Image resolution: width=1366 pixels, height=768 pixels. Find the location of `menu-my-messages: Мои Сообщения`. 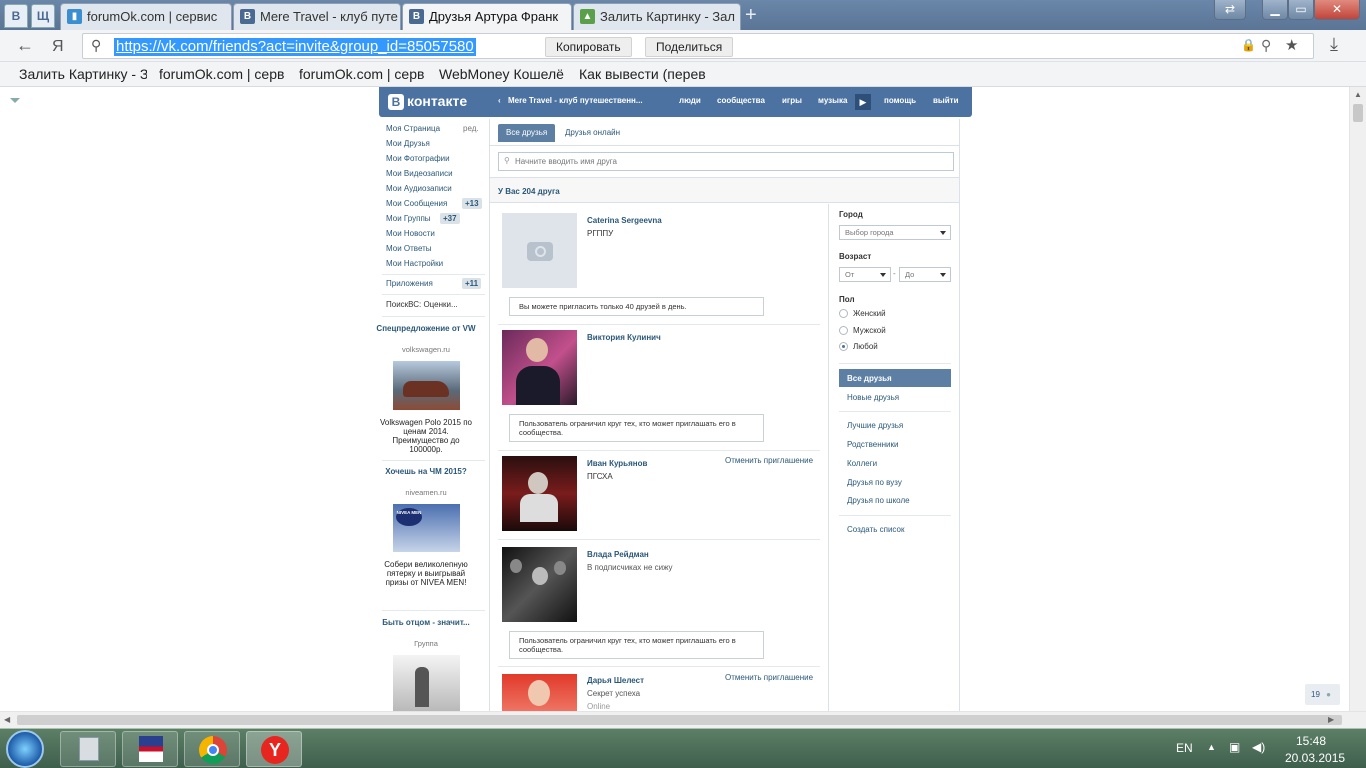

menu-my-messages: Мои Сообщения is located at coordinates (416, 203).